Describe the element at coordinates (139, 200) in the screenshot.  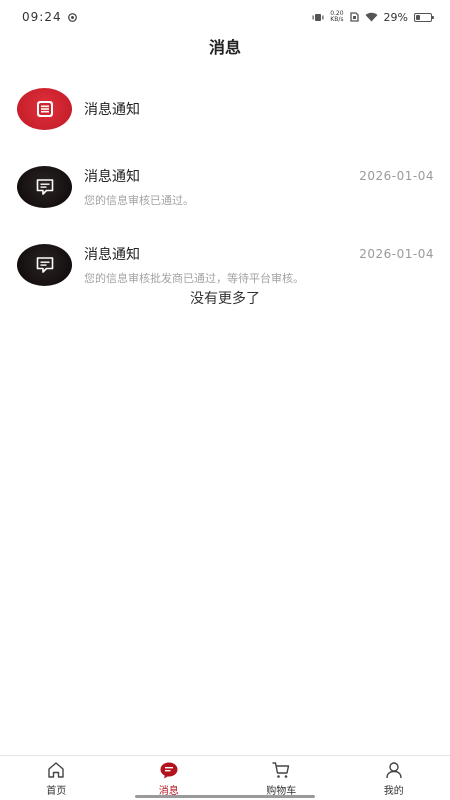
I see `message-preview: 您的信息审核已通过。` at that location.